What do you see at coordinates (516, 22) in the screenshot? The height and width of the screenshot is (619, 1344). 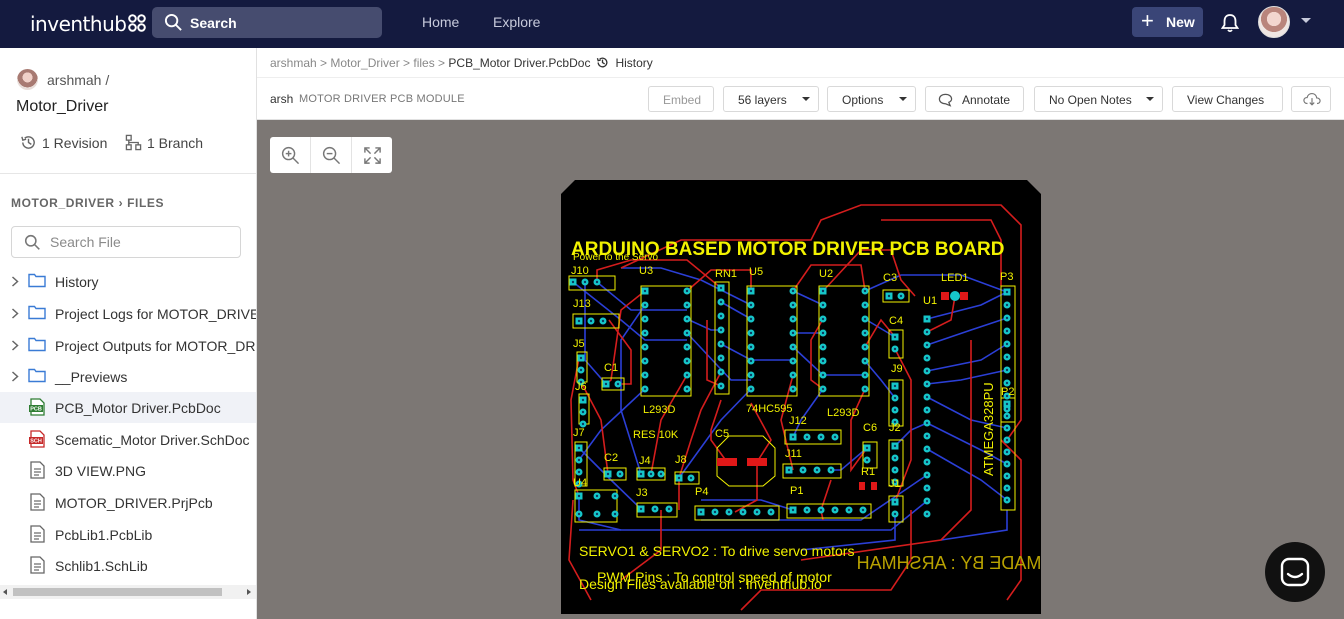 I see `nav-explore: Explore` at bounding box center [516, 22].